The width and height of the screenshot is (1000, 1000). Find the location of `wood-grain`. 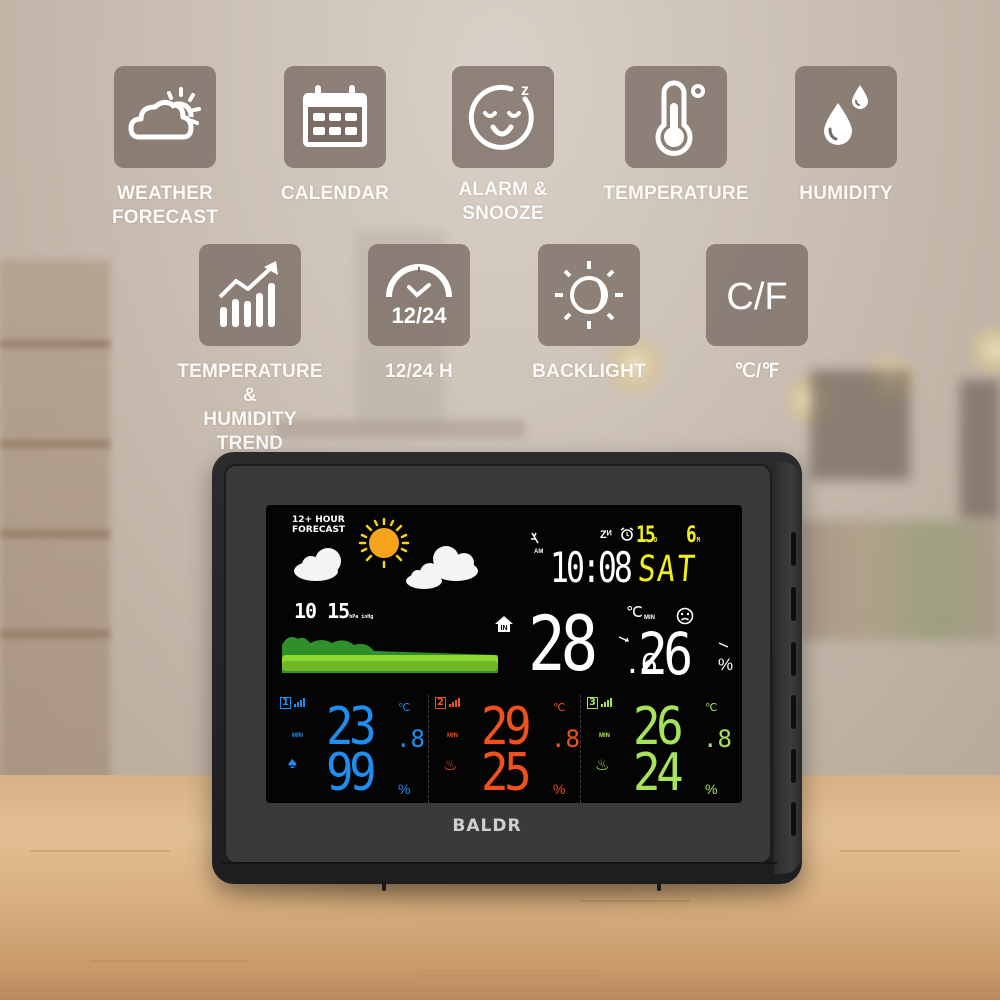

wood-grain is located at coordinates (510, 976).